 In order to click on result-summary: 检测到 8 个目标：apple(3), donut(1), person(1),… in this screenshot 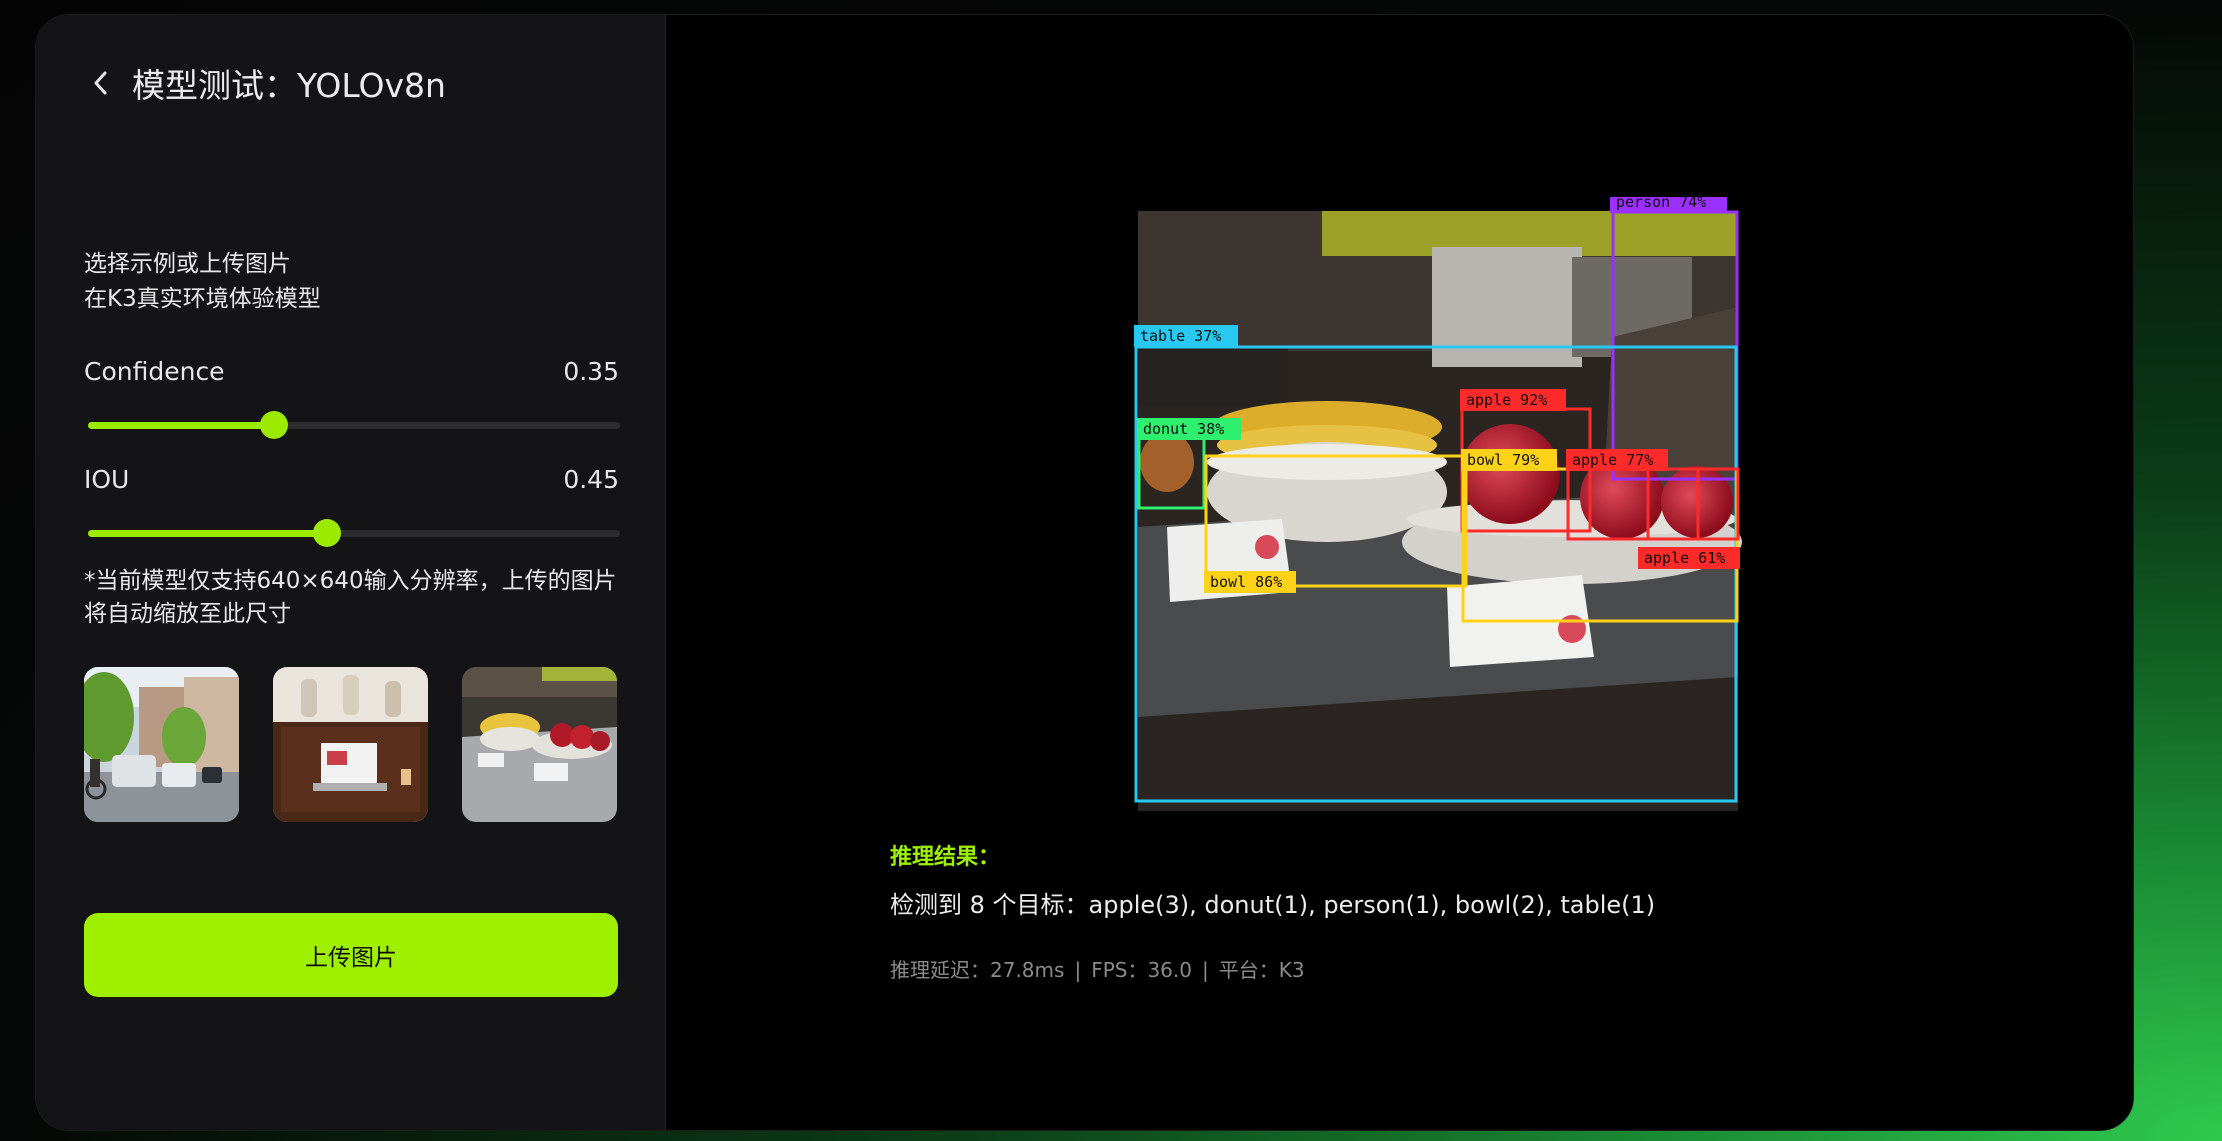, I will do `click(1273, 905)`.